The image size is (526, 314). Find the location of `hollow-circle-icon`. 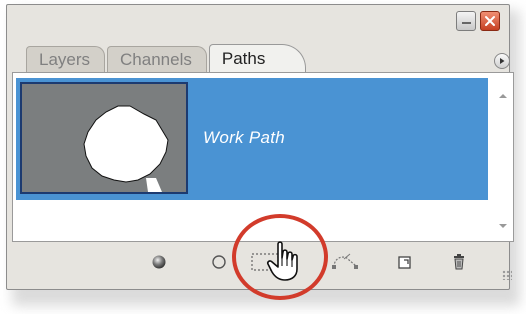

hollow-circle-icon is located at coordinates (219, 262).